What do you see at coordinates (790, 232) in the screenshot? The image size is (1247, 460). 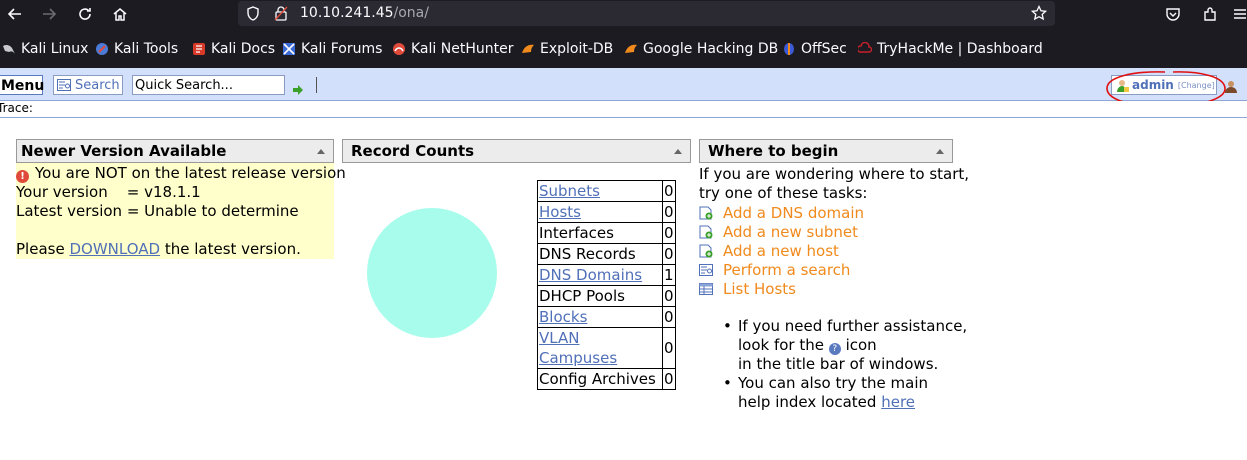 I see `task-label: Add a new subnet` at bounding box center [790, 232].